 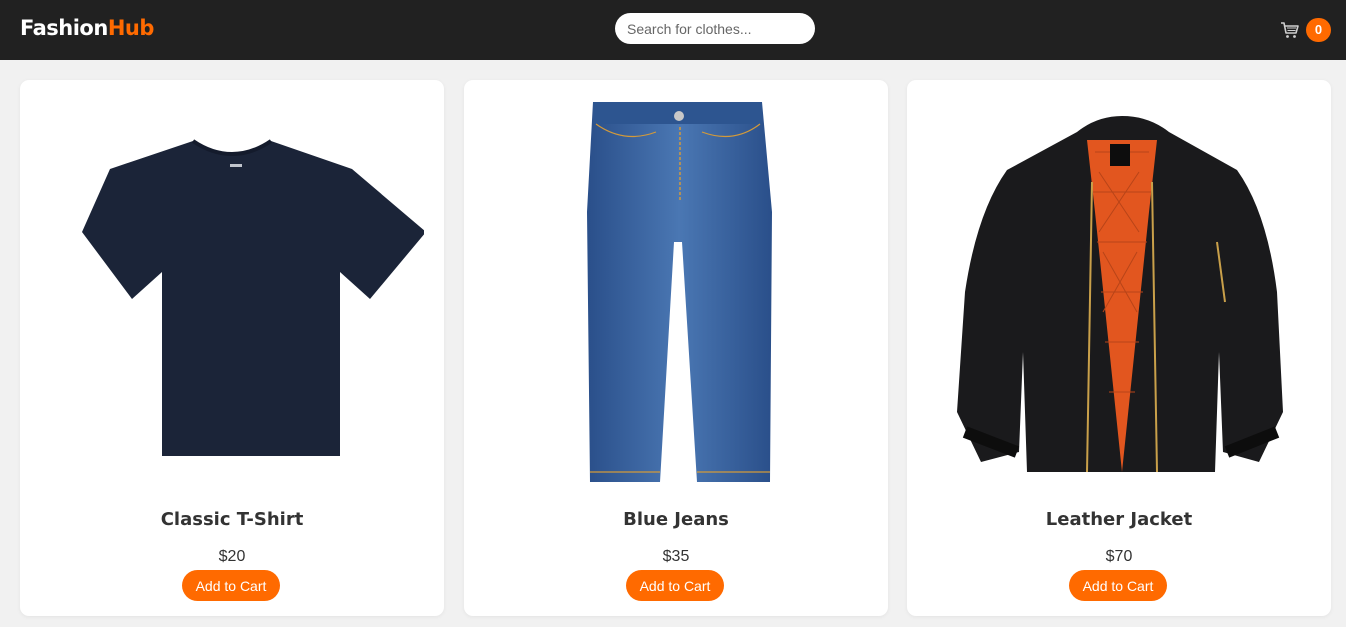 I want to click on product-image-tshirt, so click(x=253, y=297).